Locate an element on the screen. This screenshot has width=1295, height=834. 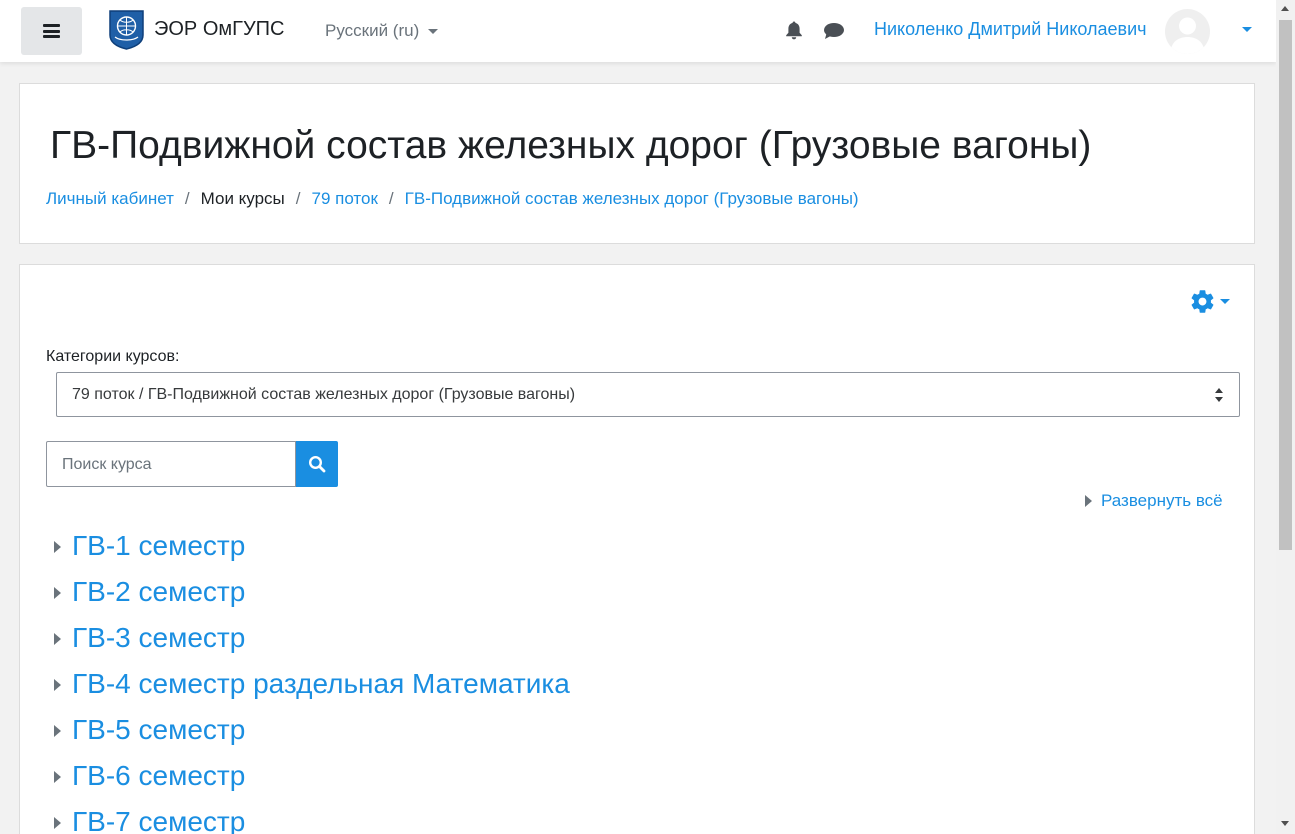
list-item: ГВ-6 семестр is located at coordinates (604, 776).